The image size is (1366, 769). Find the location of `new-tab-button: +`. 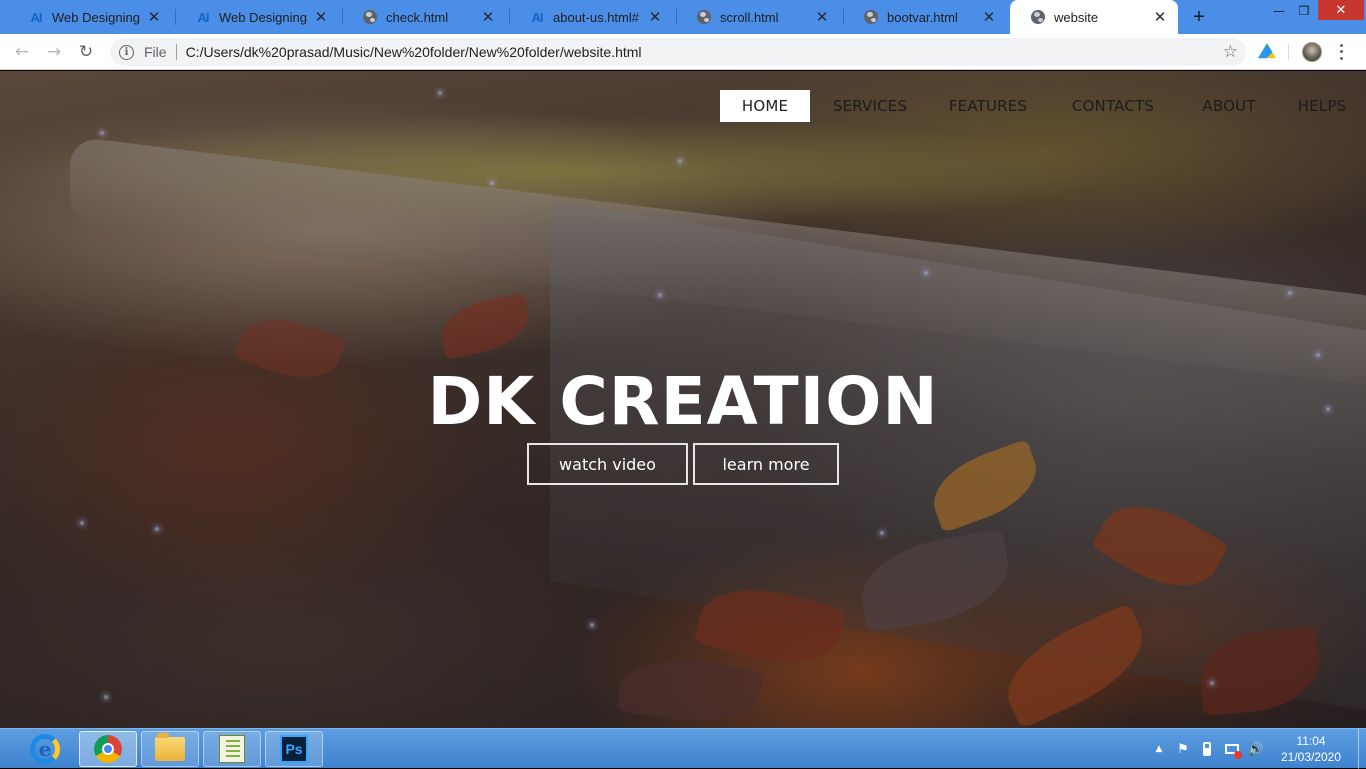

new-tab-button: + is located at coordinates (1199, 17).